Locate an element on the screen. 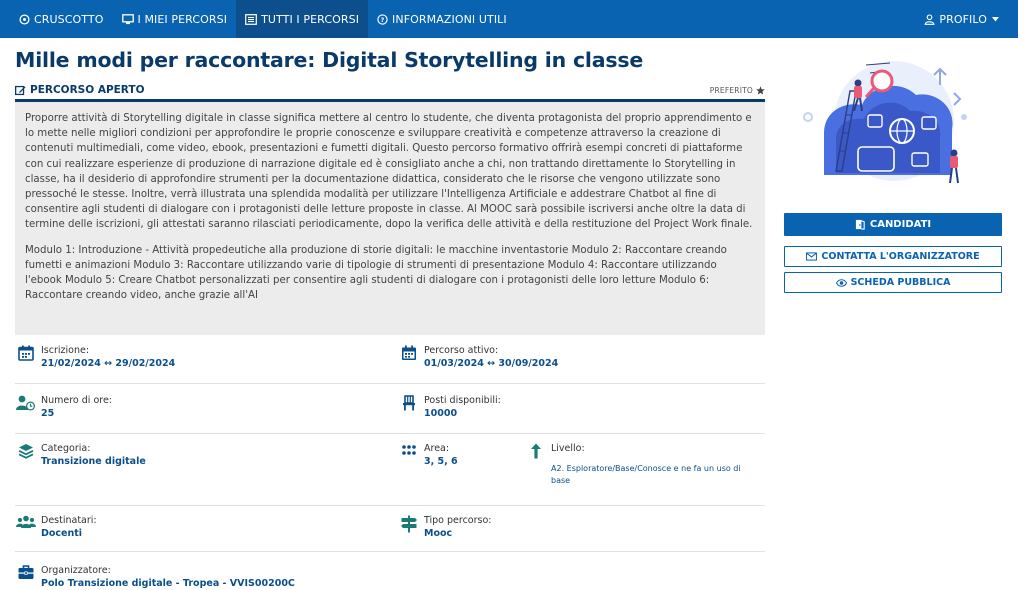  info-tipo: Tipo percorso: Mooc is located at coordinates (445, 527).